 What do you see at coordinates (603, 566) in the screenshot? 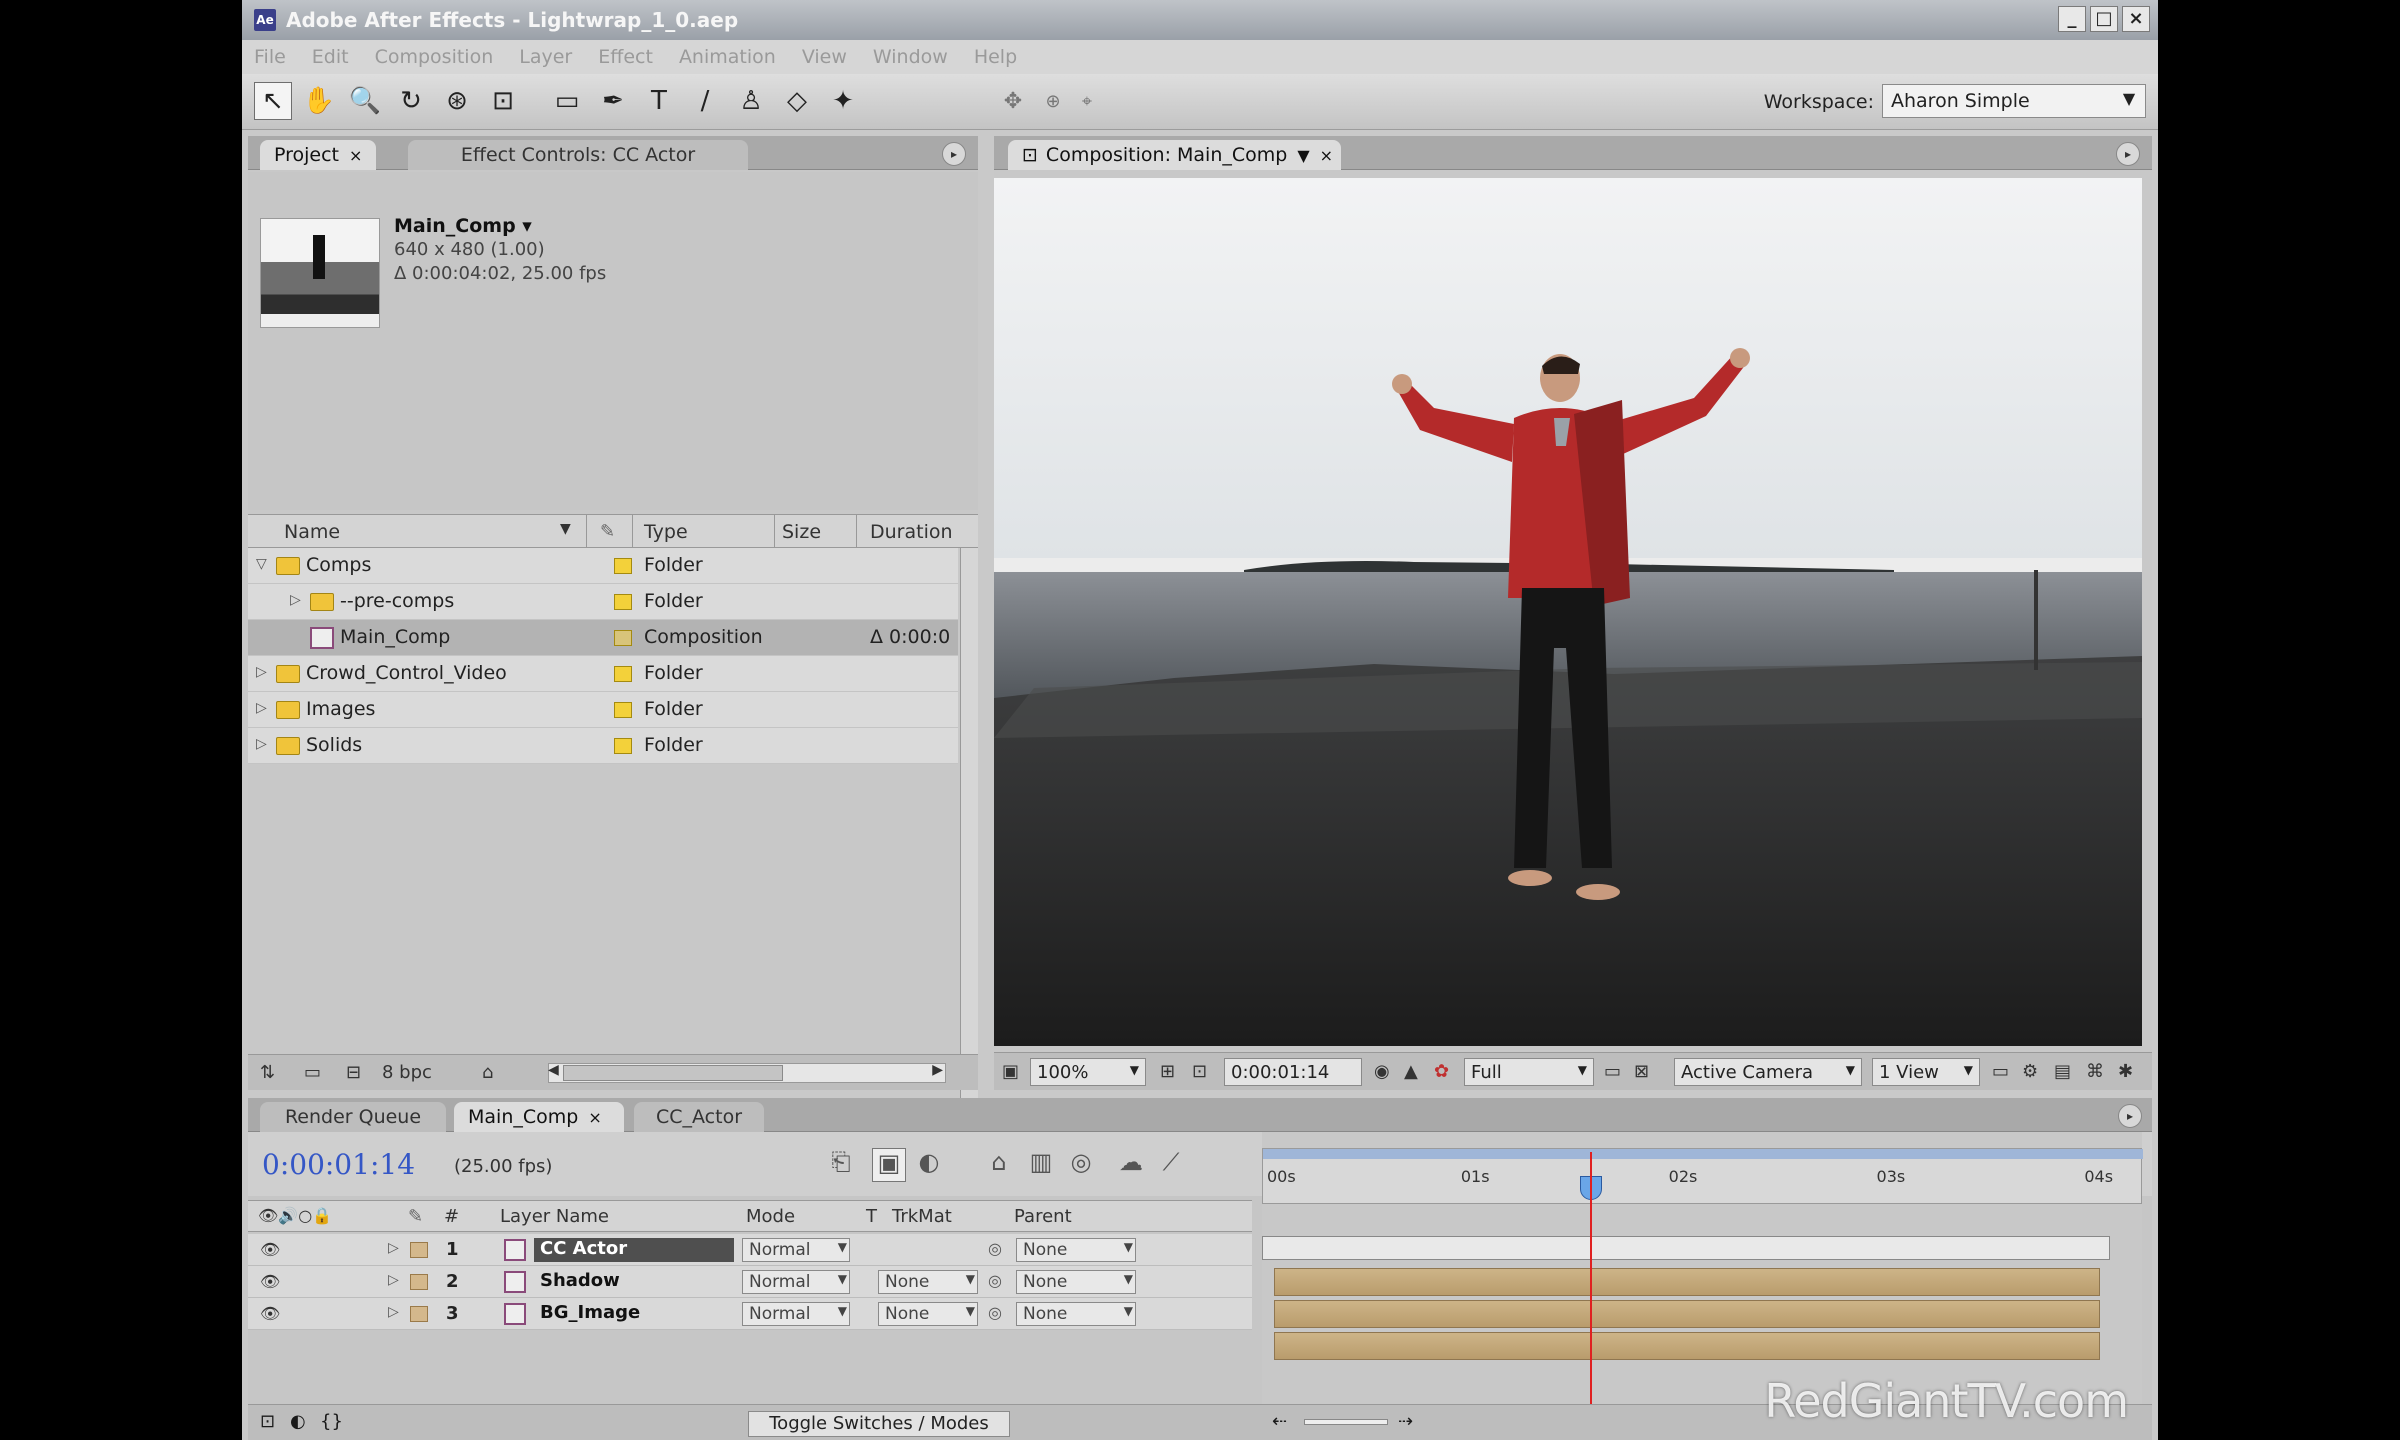
I see `project-item-row: ▽ Comps Folder` at bounding box center [603, 566].